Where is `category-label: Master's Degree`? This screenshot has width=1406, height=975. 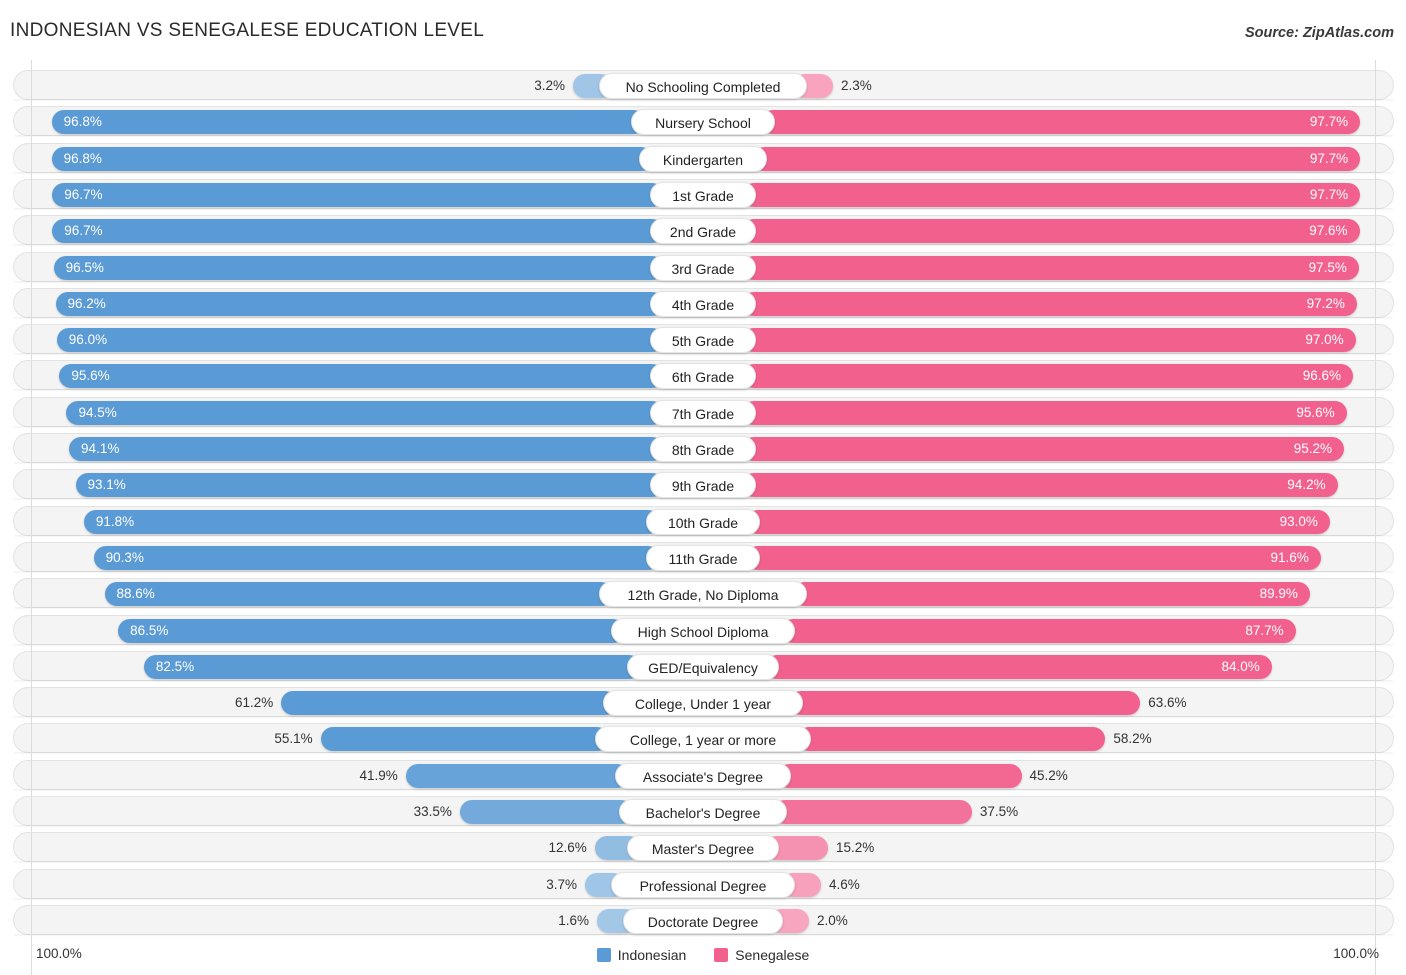 category-label: Master's Degree is located at coordinates (703, 848).